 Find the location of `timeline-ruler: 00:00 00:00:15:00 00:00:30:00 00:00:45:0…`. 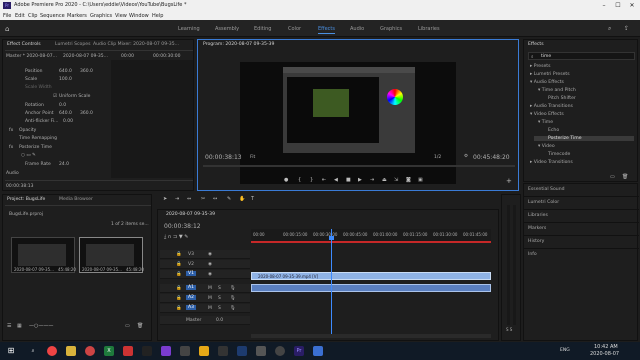

timeline-ruler: 00:00 00:00:15:00 00:00:30:00 00:00:45:0… is located at coordinates (371, 235).